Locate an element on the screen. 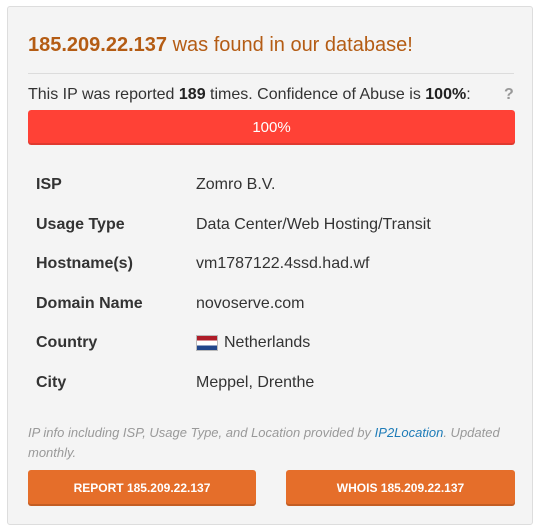  detail-key: Country is located at coordinates (67, 342).